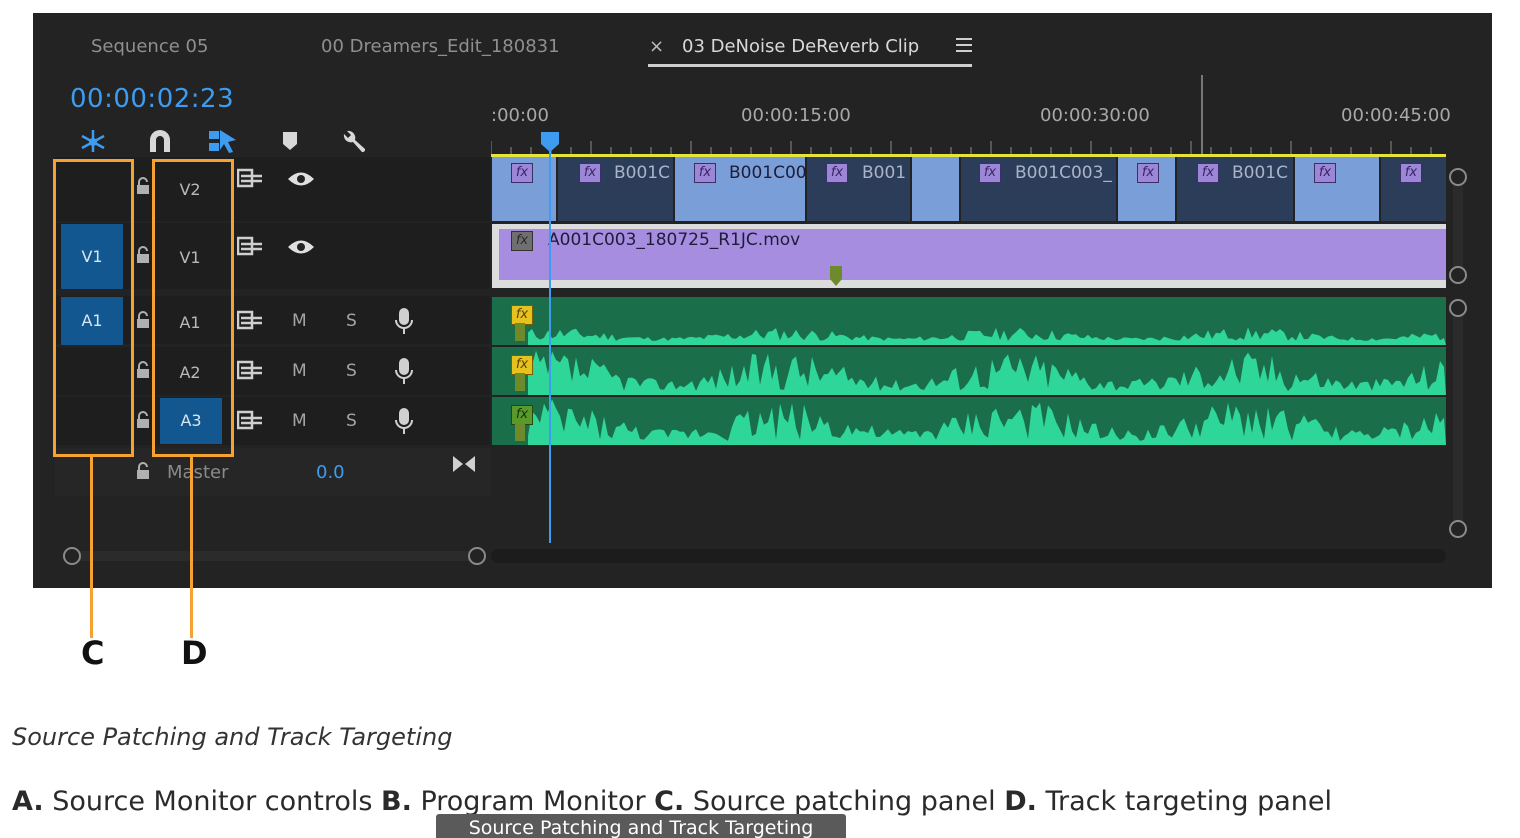 This screenshot has width=1520, height=838. What do you see at coordinates (152, 99) in the screenshot?
I see `playhead-timecode: 00:00:02:23` at bounding box center [152, 99].